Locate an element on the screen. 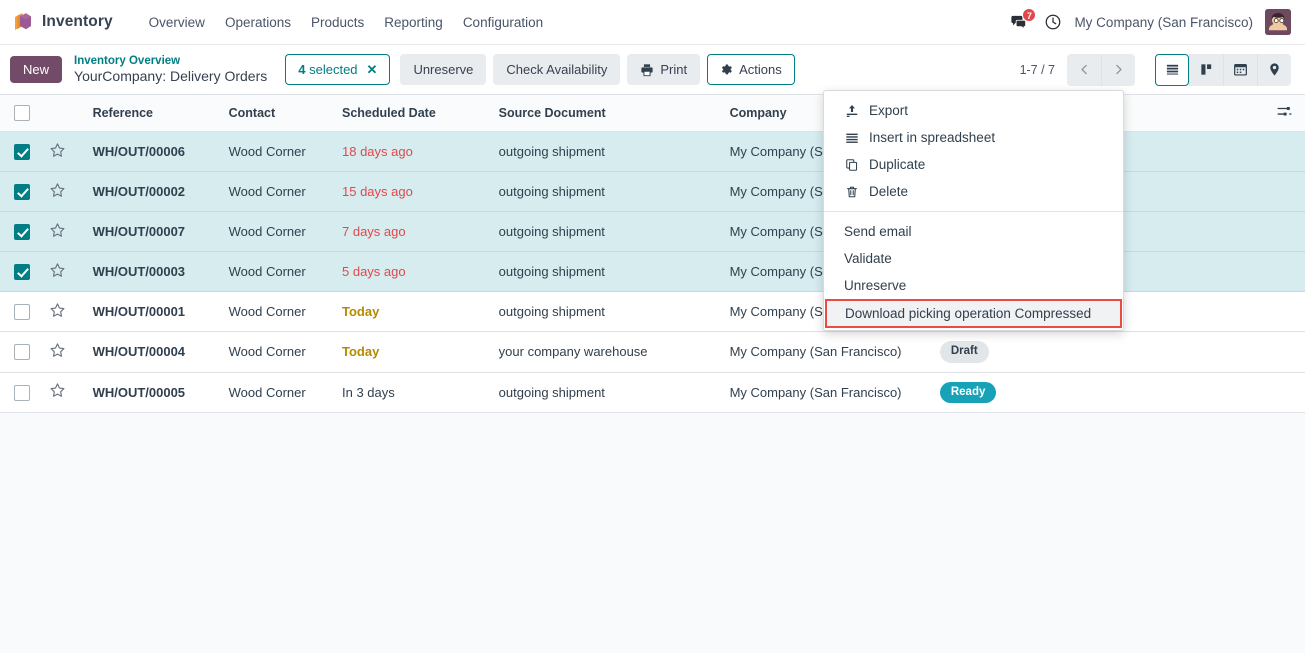  print-button-label: Print is located at coordinates (674, 69).